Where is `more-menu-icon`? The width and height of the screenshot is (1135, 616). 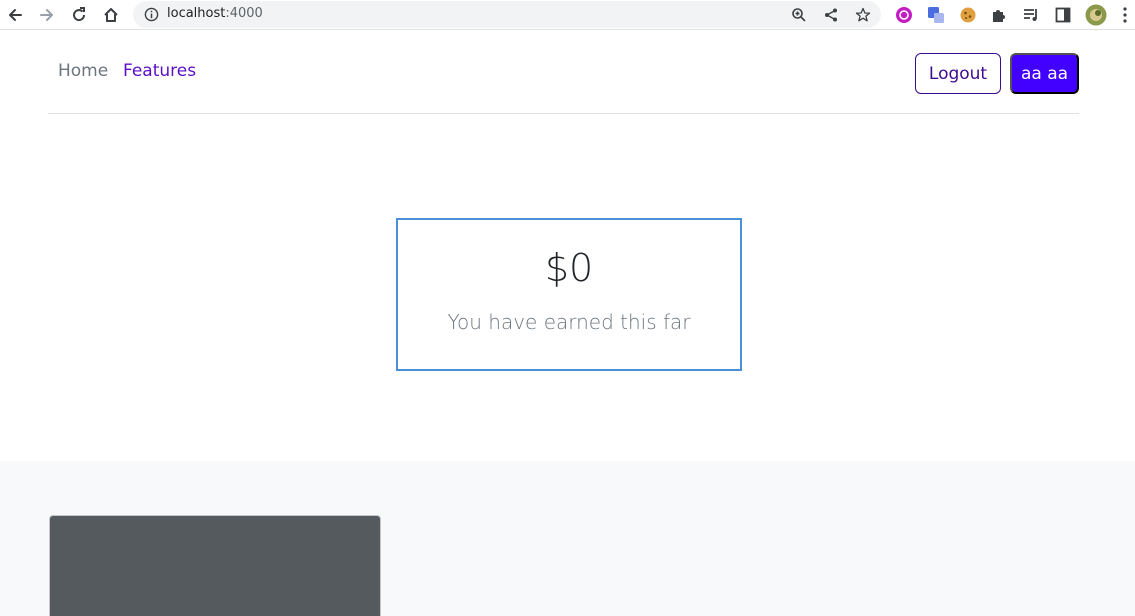
more-menu-icon is located at coordinates (1125, 15).